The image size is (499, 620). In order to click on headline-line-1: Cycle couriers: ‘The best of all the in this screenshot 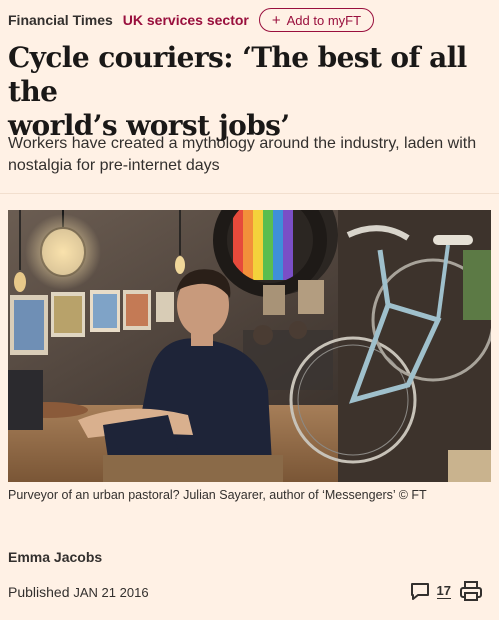, I will do `click(237, 74)`.